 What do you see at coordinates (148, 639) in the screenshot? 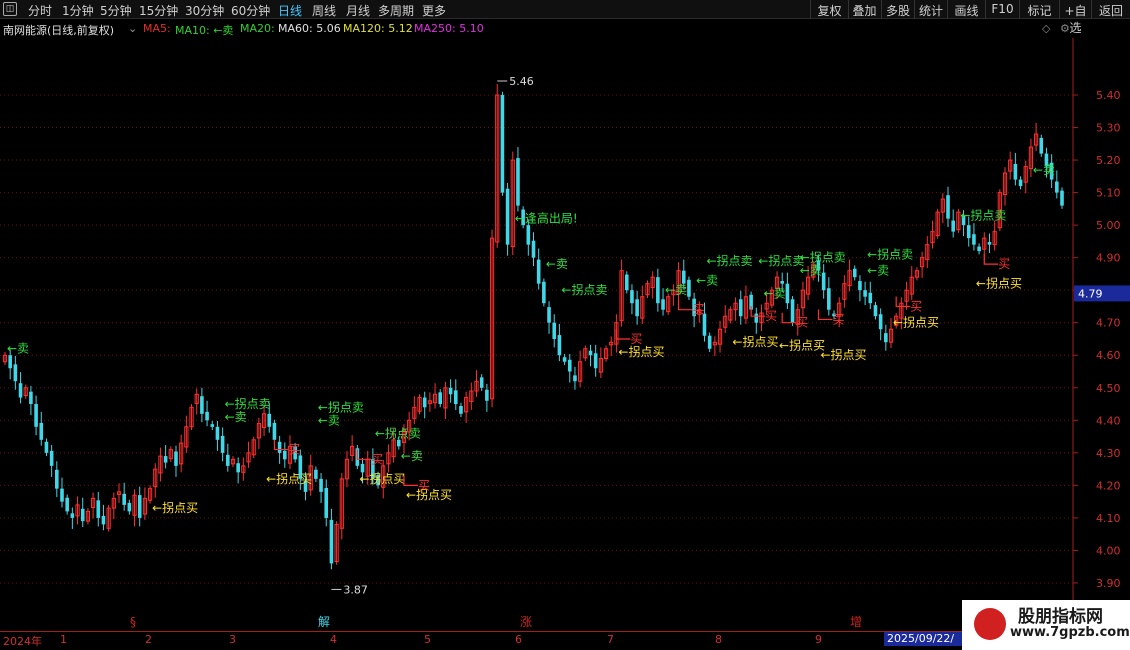
I see `month-label: 2` at bounding box center [148, 639].